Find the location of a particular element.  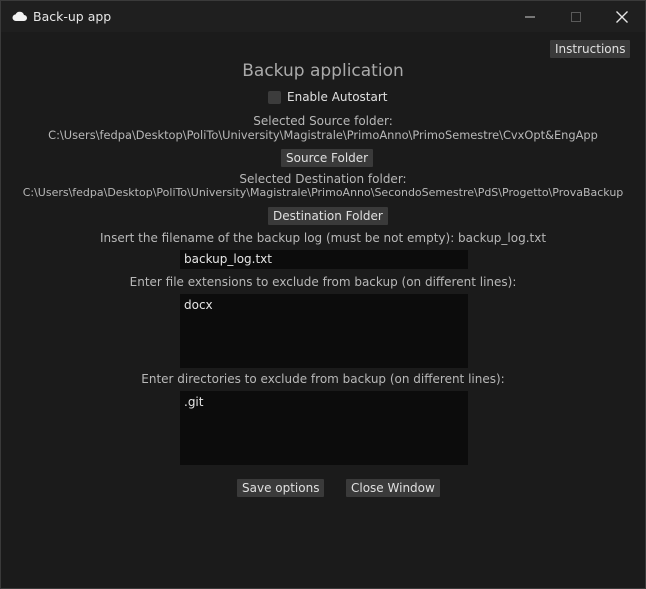

destination-folder-label: Selected Destination folder: is located at coordinates (323, 179).